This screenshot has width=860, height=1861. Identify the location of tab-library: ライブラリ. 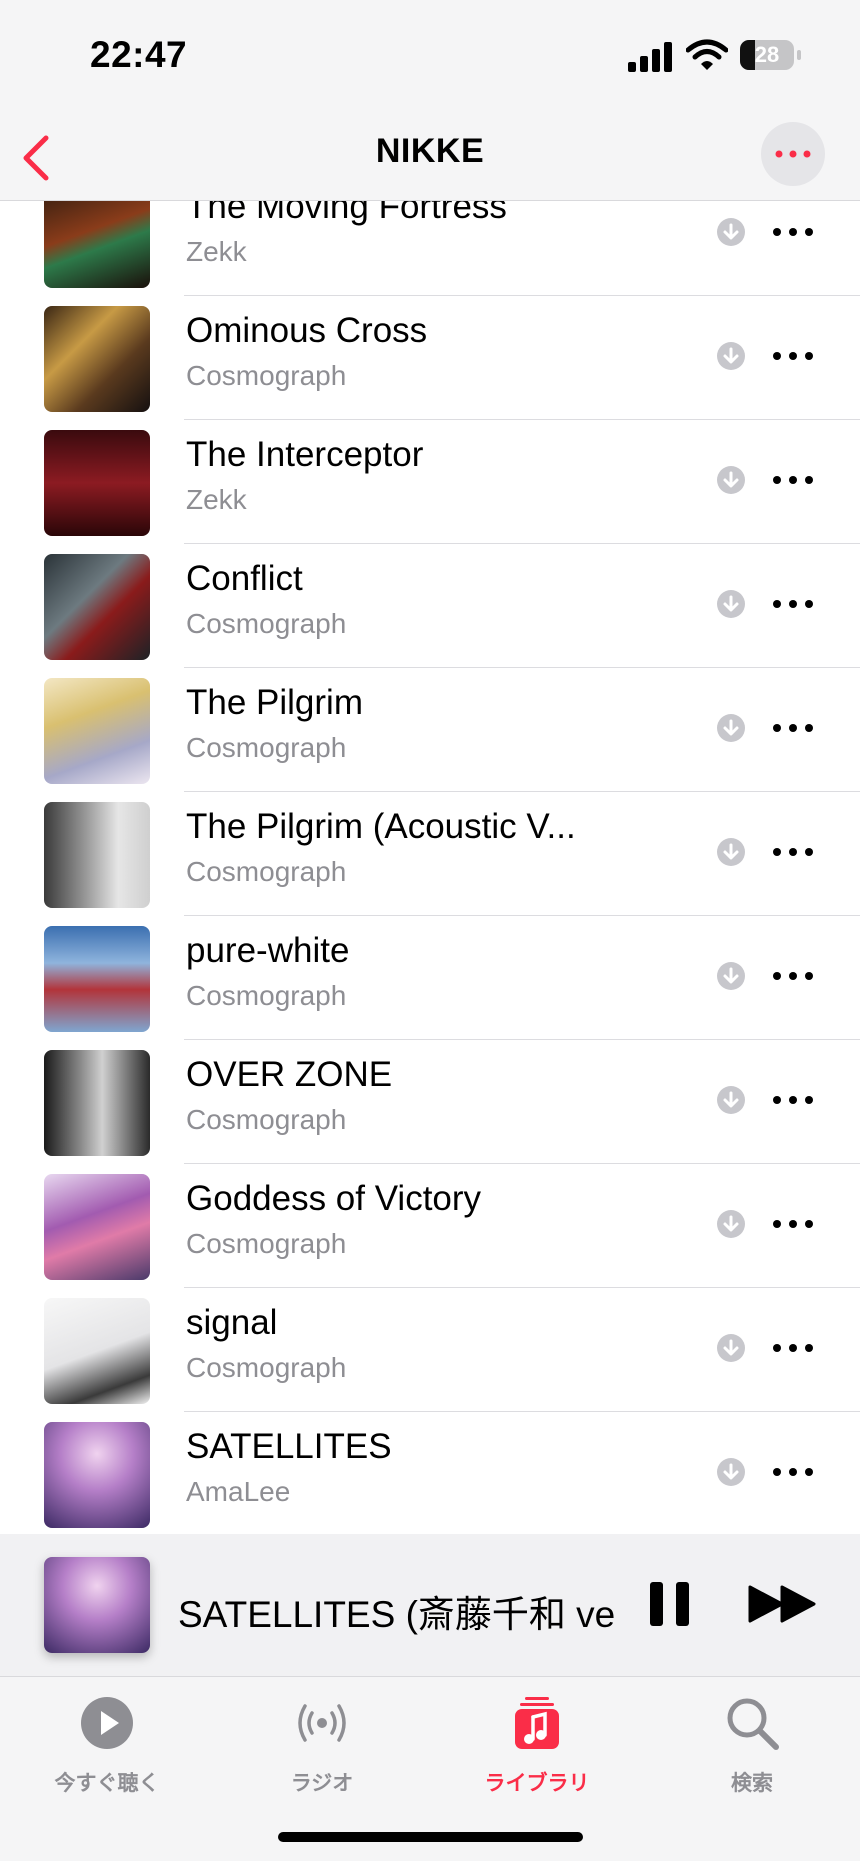
(537, 1740).